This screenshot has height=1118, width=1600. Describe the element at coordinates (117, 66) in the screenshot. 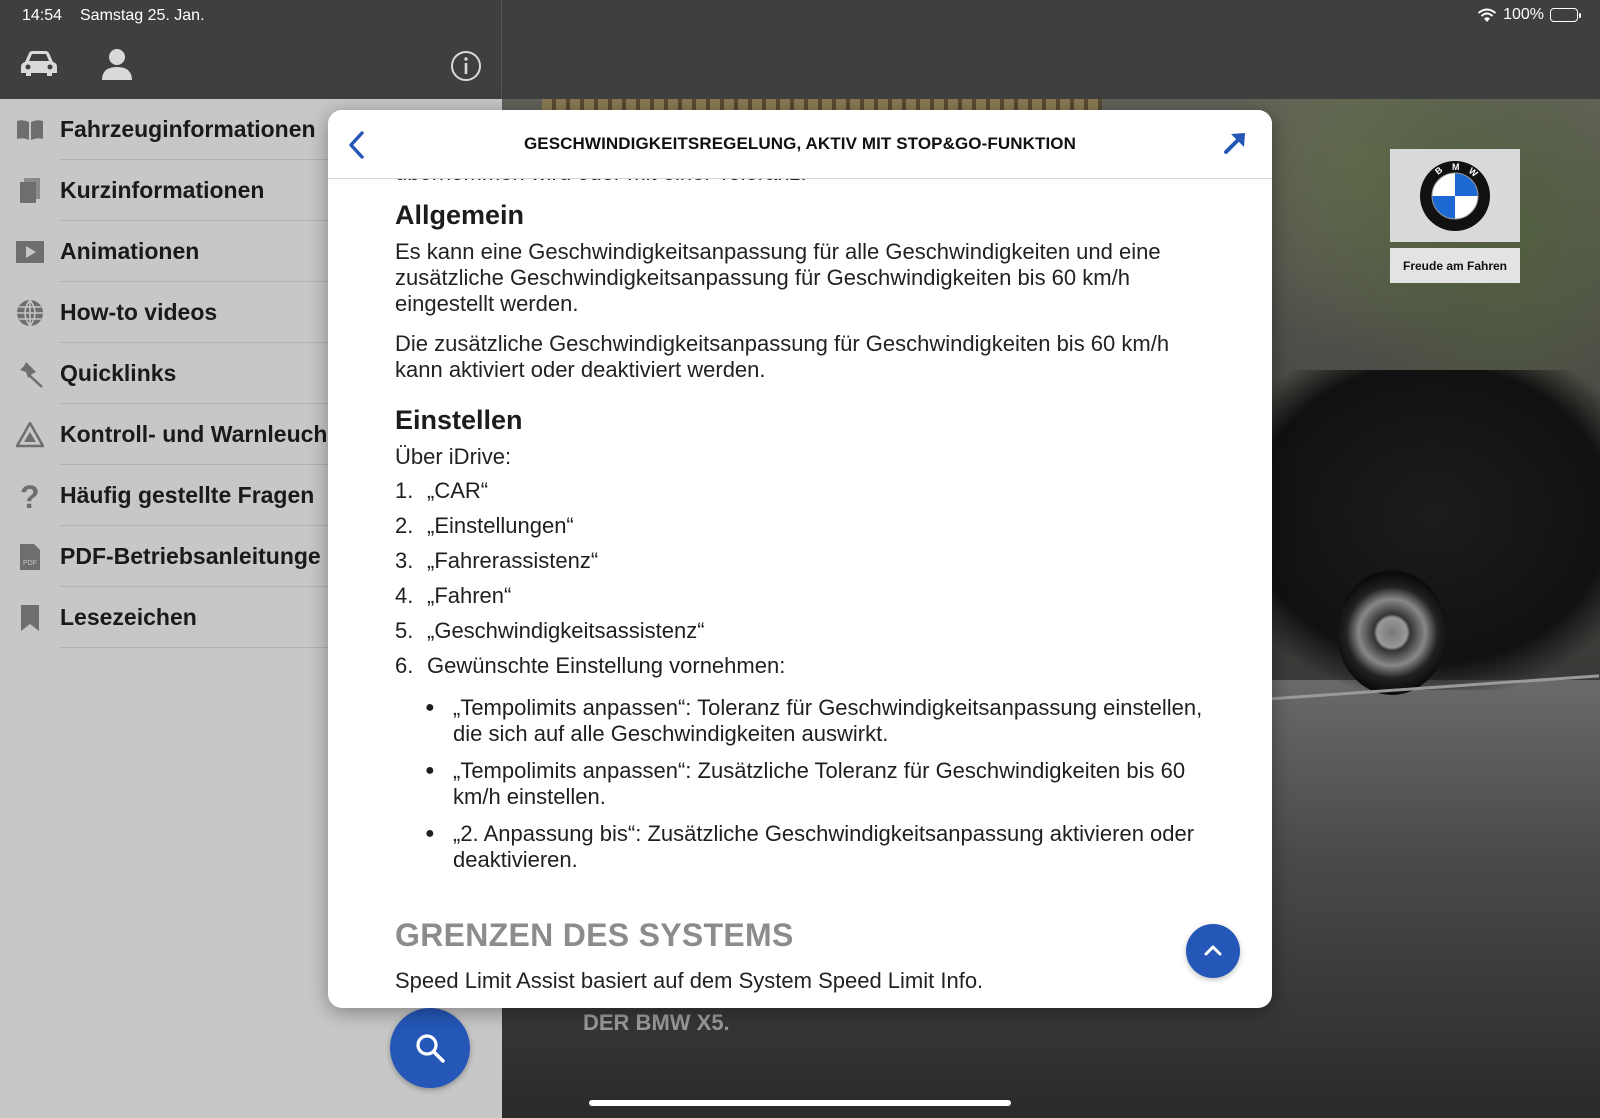

I see `person-icon` at that location.